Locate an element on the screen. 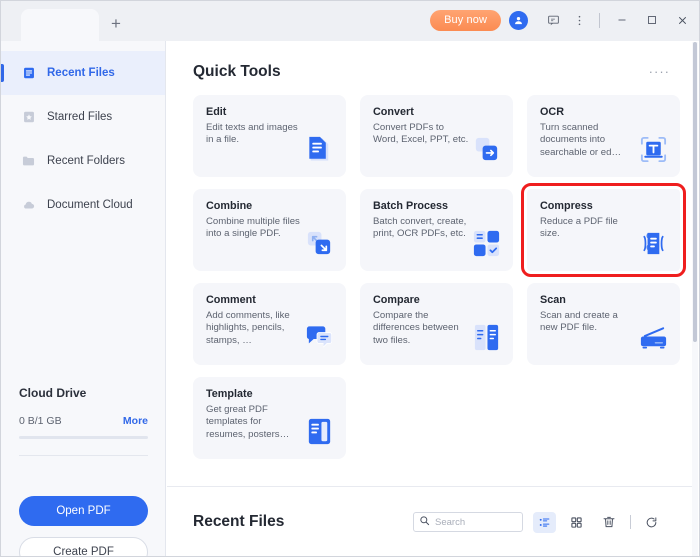 This screenshot has width=700, height=557. cloud-drive-section: Cloud Drive 0 B/1 GB More is located at coordinates (83, 421).